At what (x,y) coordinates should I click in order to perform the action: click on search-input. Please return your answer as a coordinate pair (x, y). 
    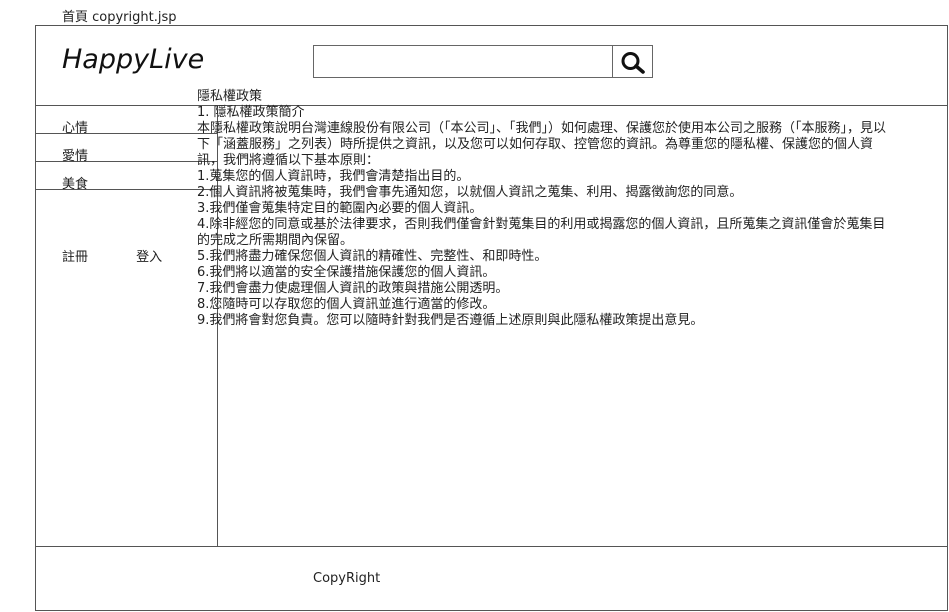
    Looking at the image, I should click on (463, 61).